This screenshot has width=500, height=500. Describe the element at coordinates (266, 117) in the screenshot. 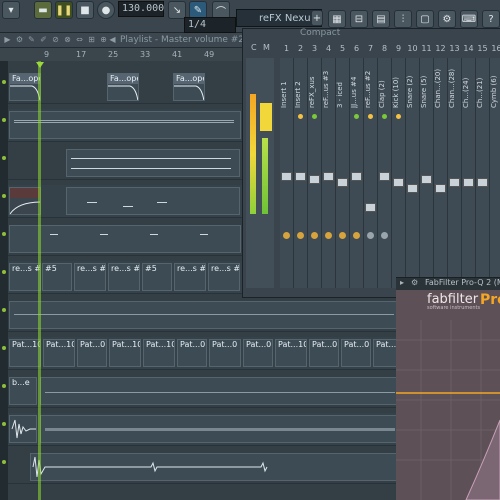

I see `master-fader` at that location.